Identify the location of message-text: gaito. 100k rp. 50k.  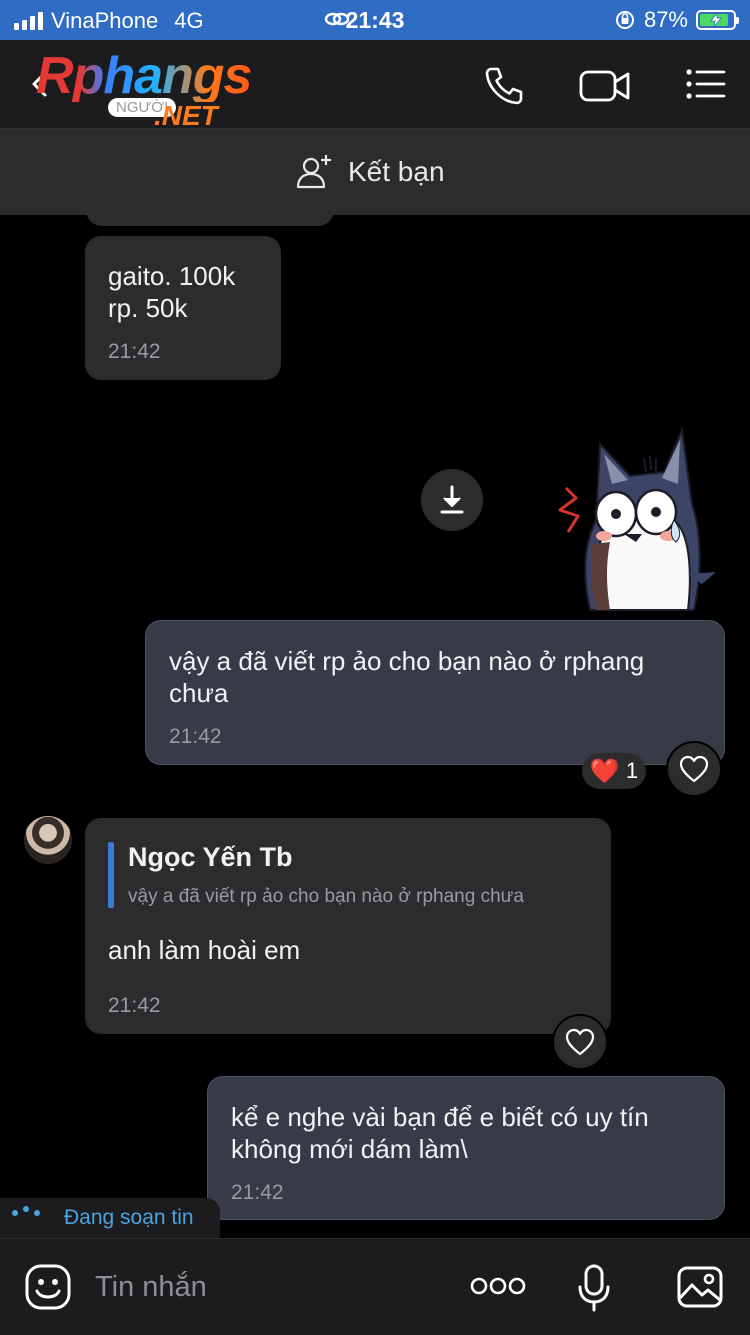
(171, 292).